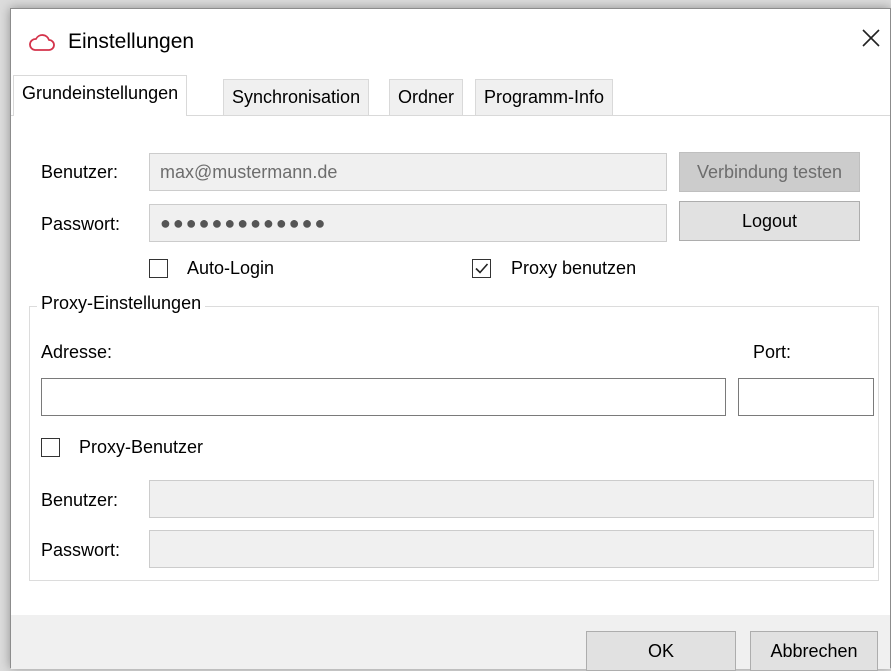 The height and width of the screenshot is (671, 891). What do you see at coordinates (158, 268) in the screenshot?
I see `auto-login-checkbox` at bounding box center [158, 268].